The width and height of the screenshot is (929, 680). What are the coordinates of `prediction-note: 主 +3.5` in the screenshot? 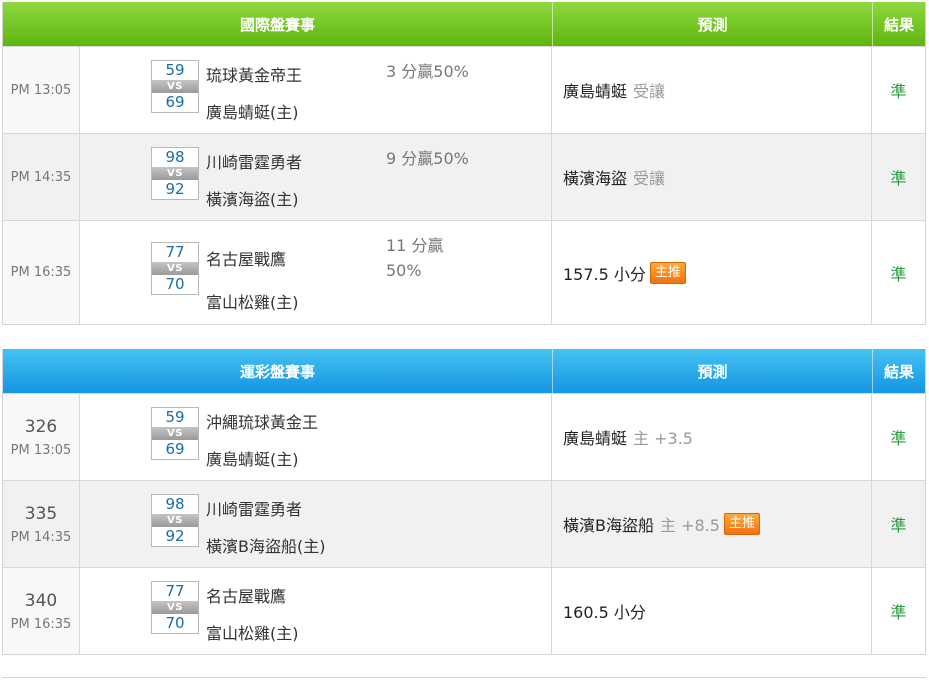 It's located at (663, 438).